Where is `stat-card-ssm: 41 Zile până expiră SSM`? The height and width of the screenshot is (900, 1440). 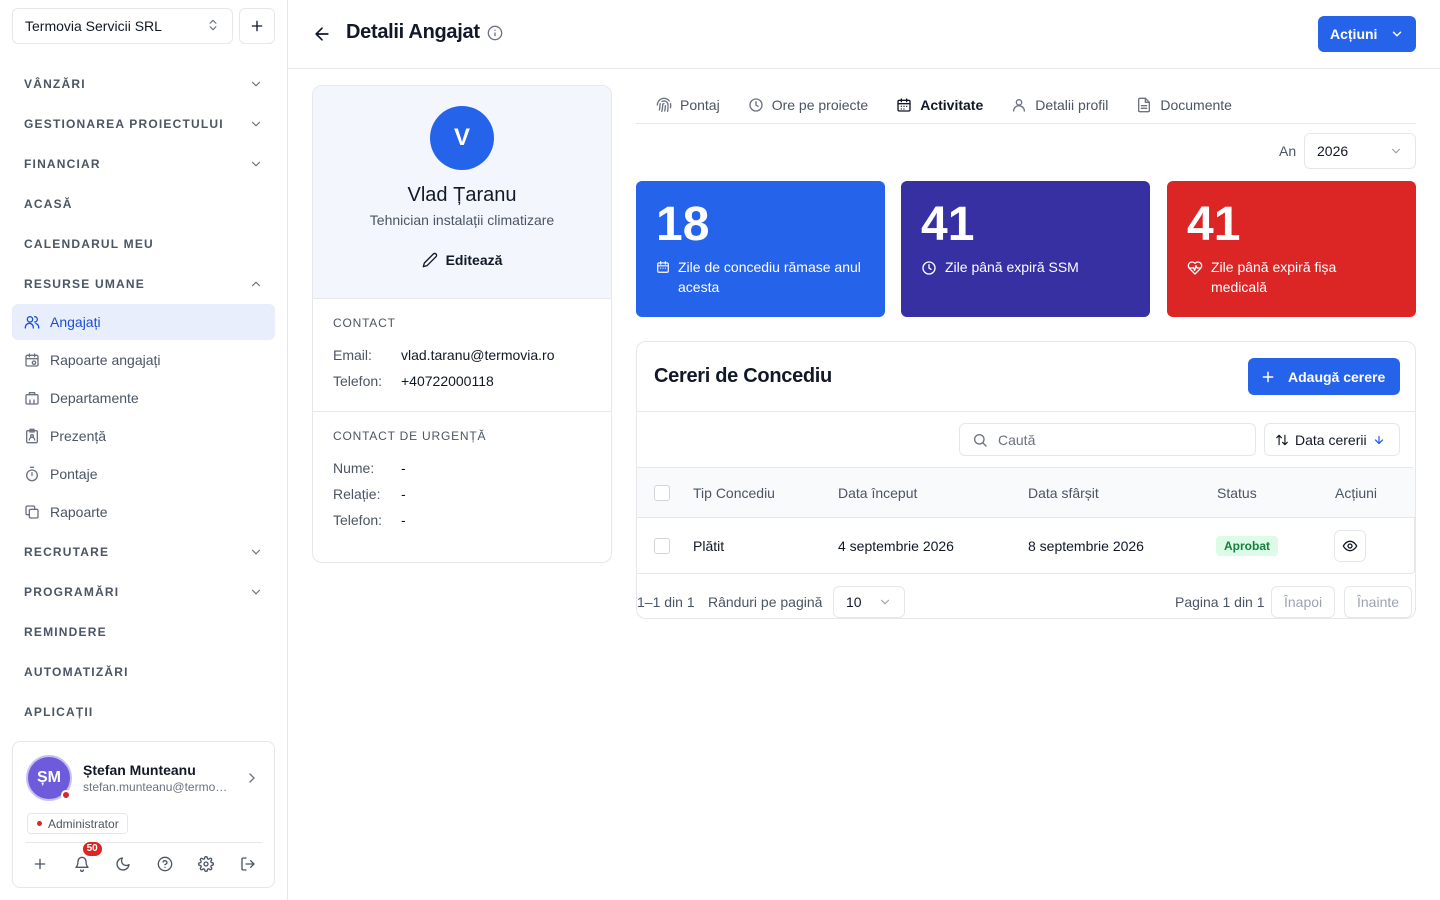
stat-card-ssm: 41 Zile până expiră SSM is located at coordinates (1025, 249).